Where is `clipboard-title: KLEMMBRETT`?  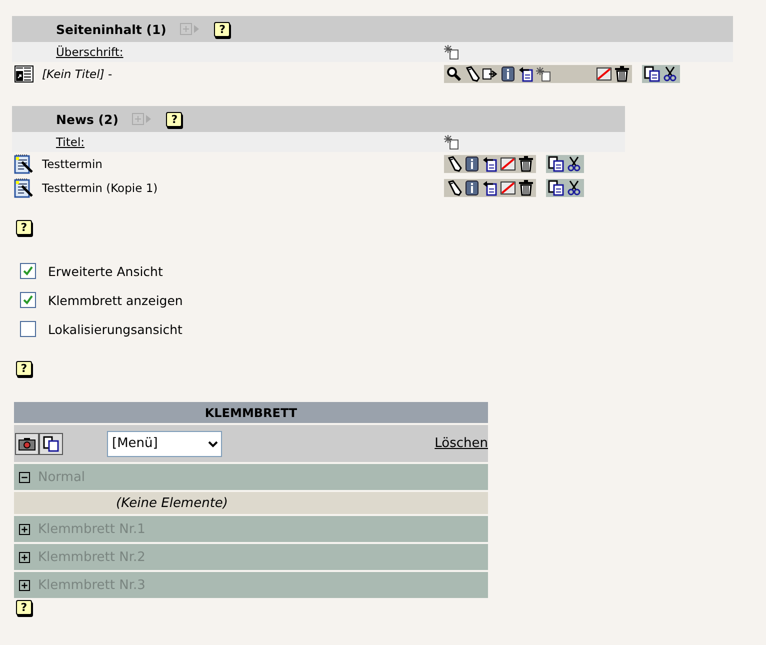 clipboard-title: KLEMMBRETT is located at coordinates (251, 412).